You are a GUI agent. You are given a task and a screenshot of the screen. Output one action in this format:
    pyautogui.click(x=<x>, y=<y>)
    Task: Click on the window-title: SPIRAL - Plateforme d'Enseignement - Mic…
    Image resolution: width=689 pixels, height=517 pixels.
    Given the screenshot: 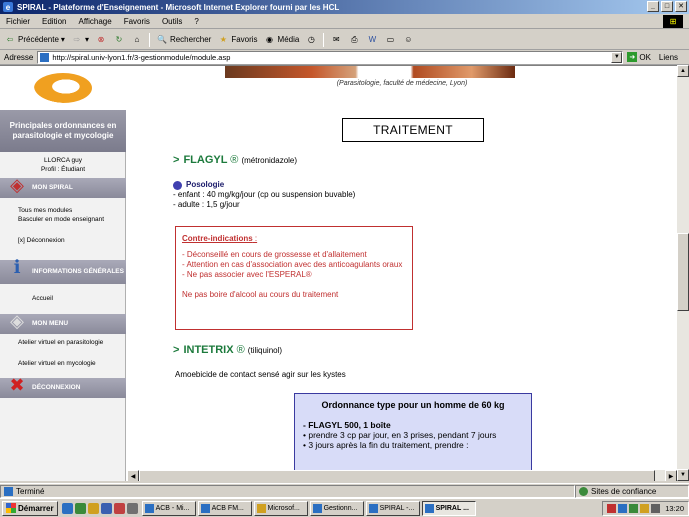 What is the action you would take?
    pyautogui.click(x=178, y=7)
    